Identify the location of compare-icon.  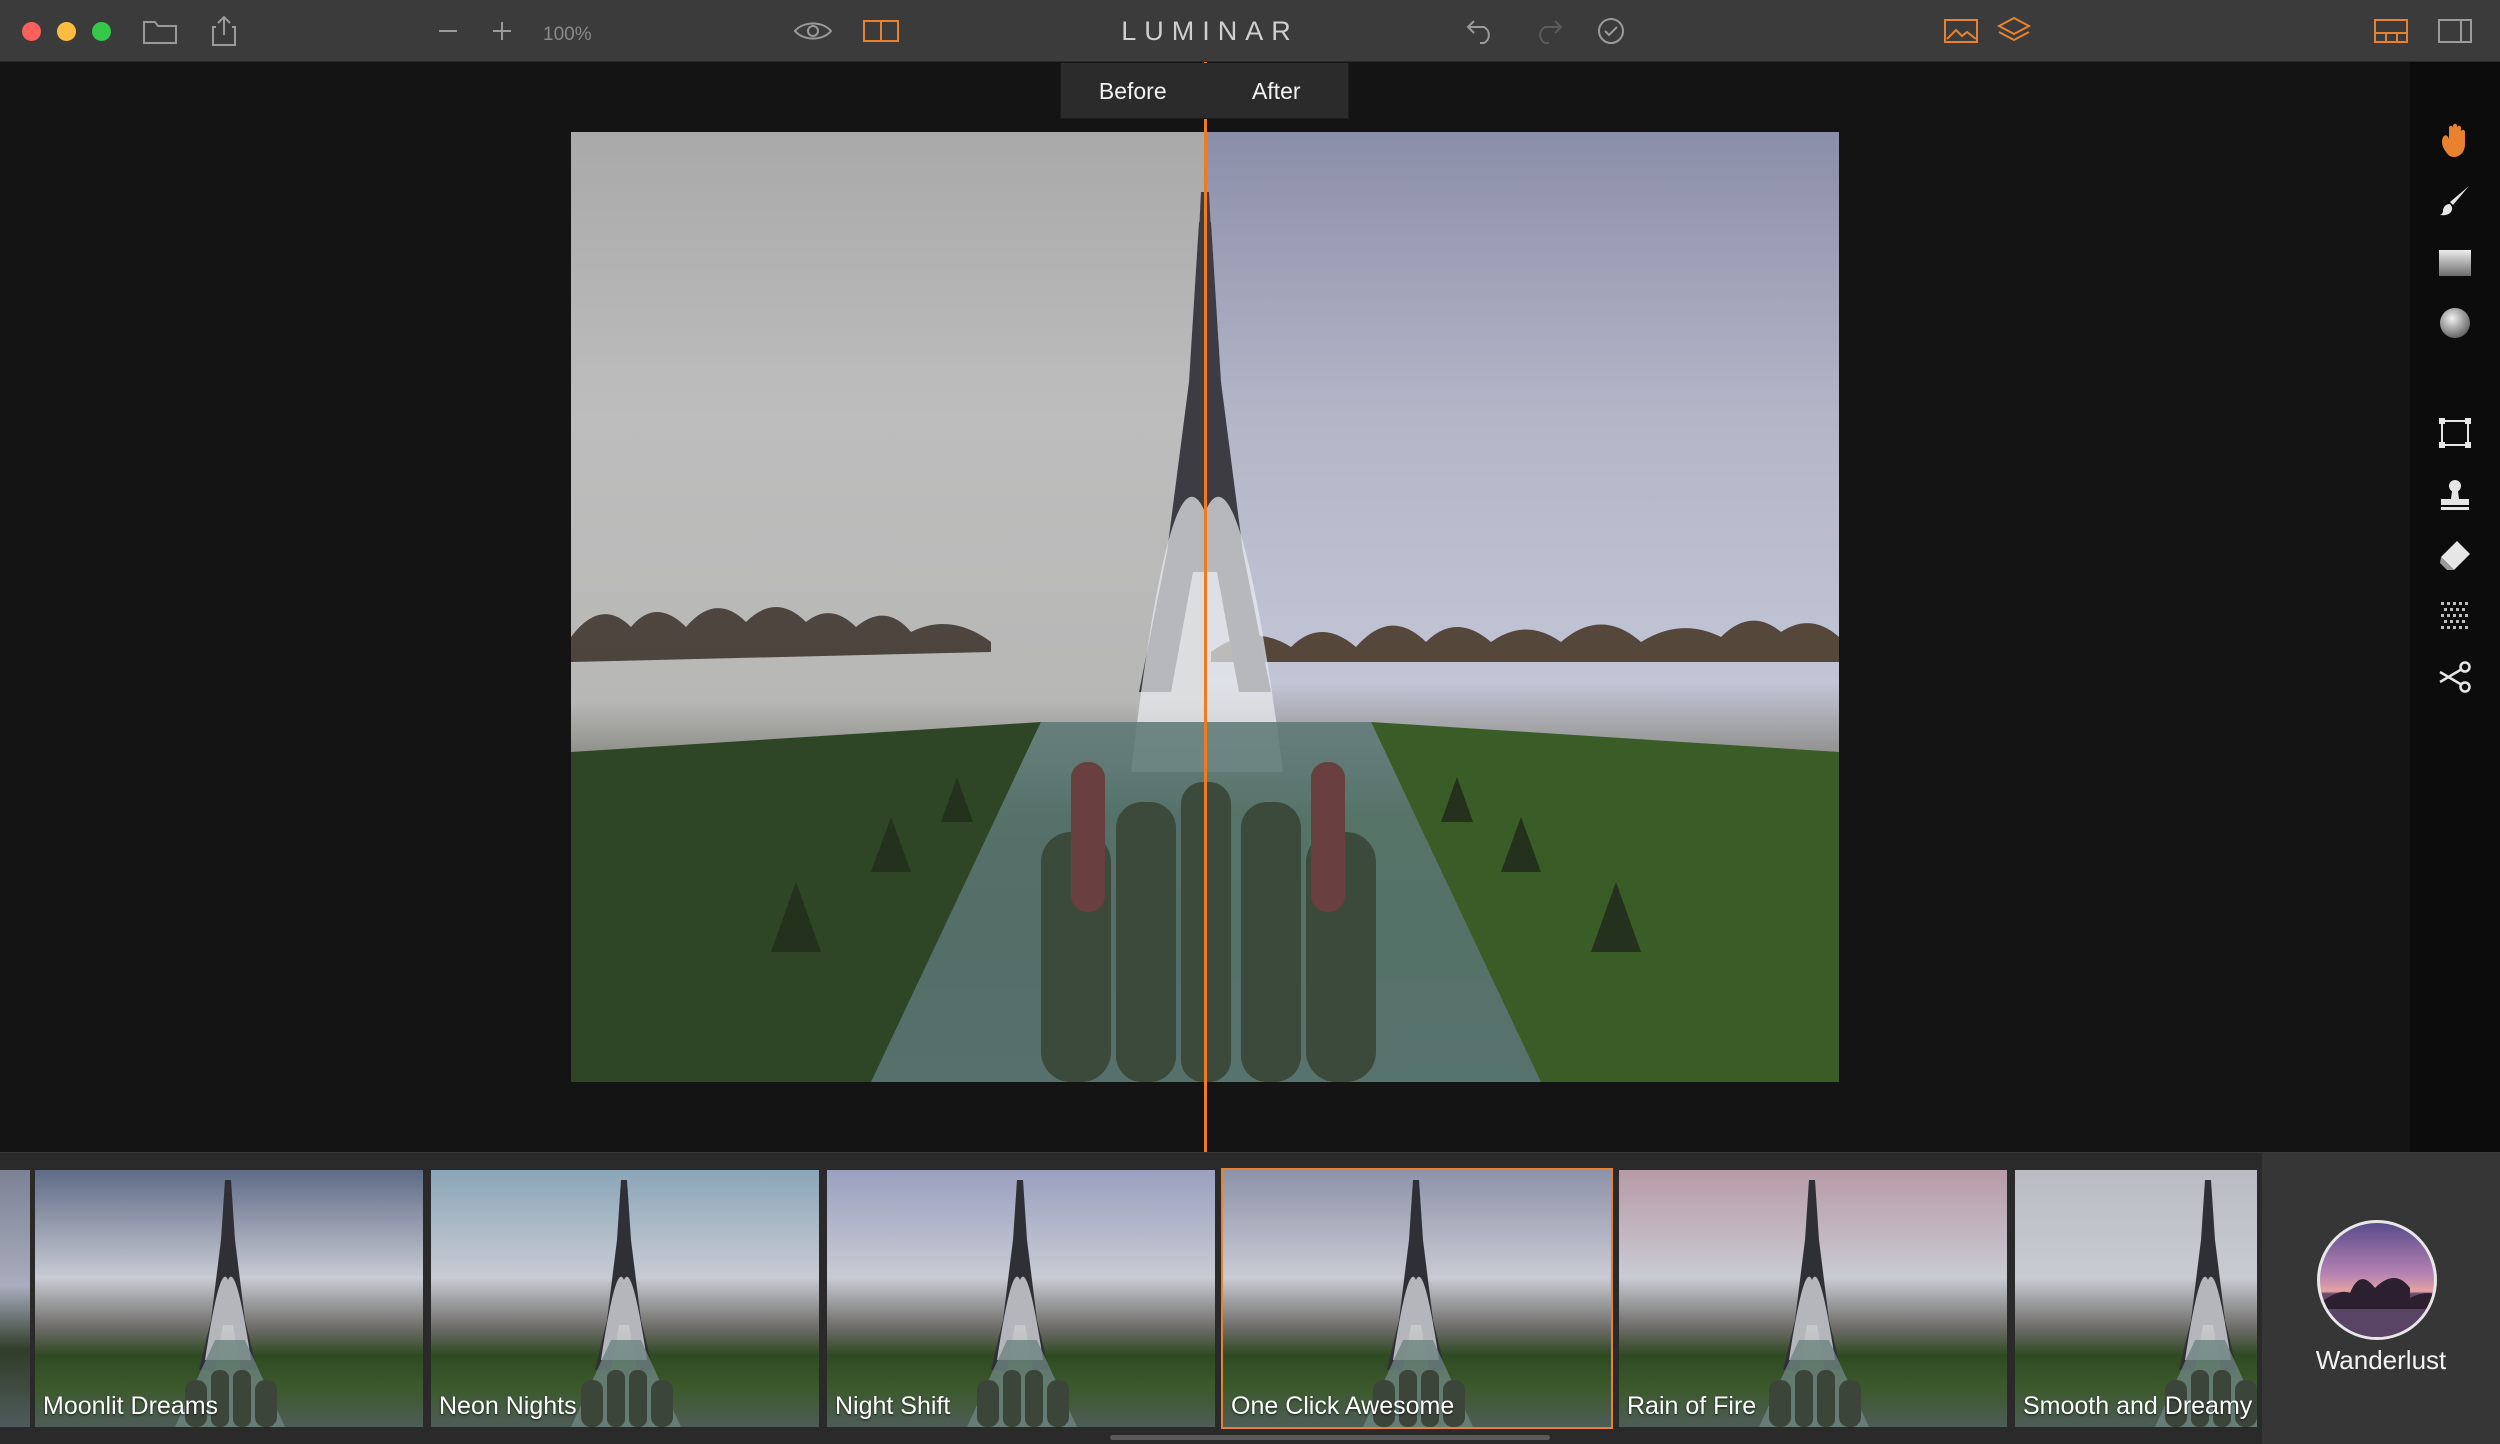
(881, 31).